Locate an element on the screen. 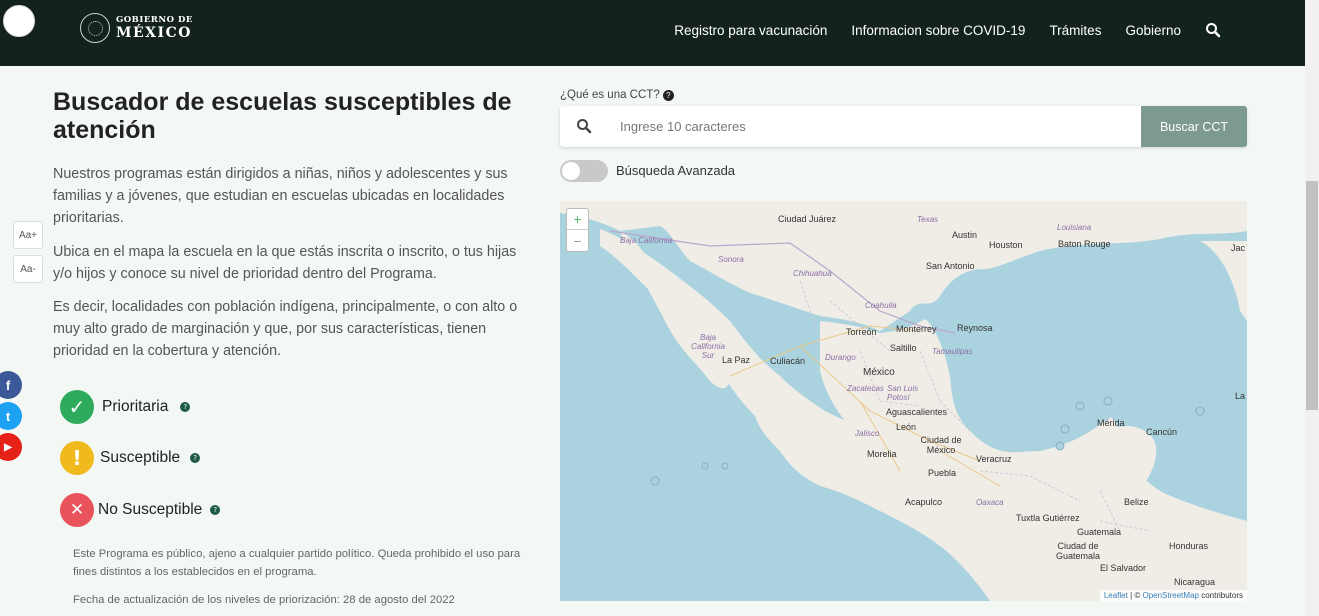 Image resolution: width=1319 pixels, height=616 pixels. map-label: Baja California is located at coordinates (646, 240).